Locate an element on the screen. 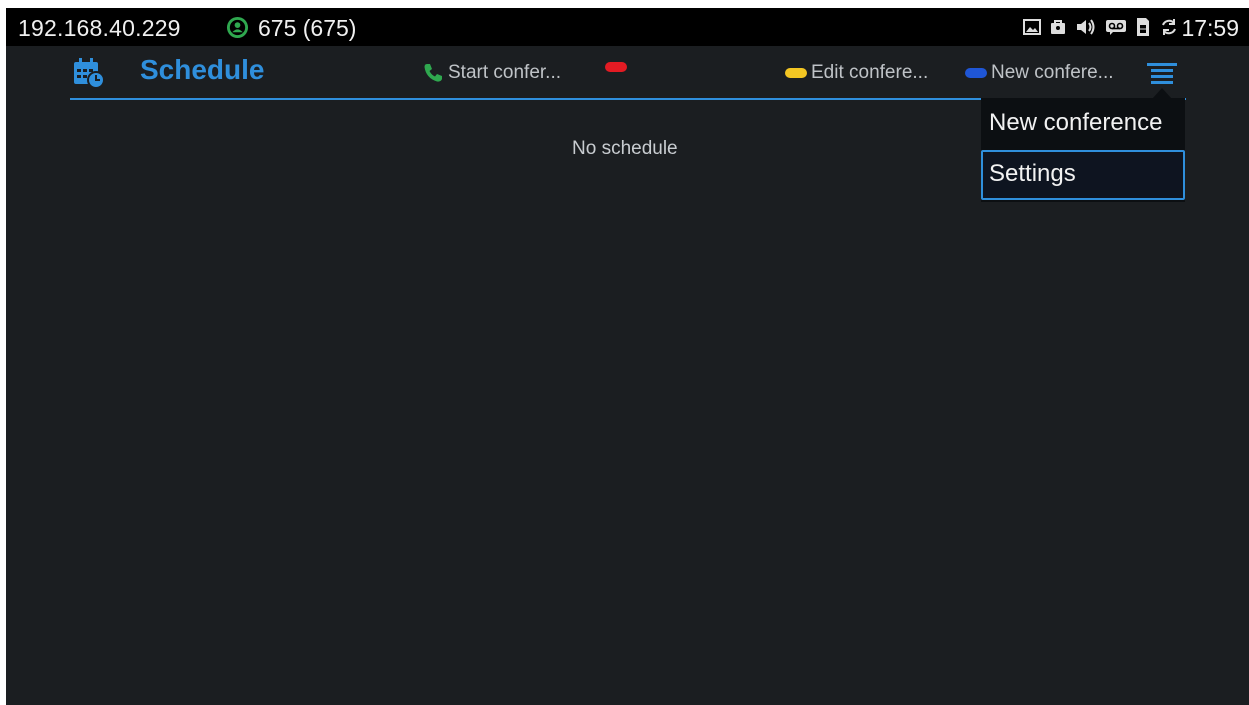 The image size is (1249, 705). schedule-calendar-icon is located at coordinates (89, 73).